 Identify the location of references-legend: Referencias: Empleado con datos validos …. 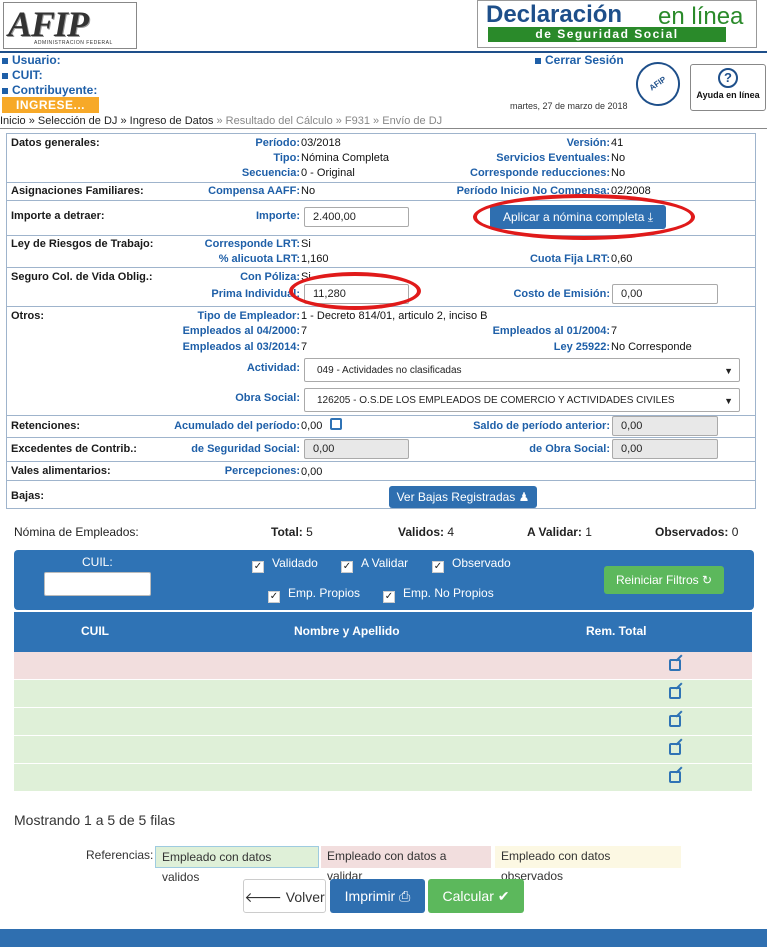
(383, 865).